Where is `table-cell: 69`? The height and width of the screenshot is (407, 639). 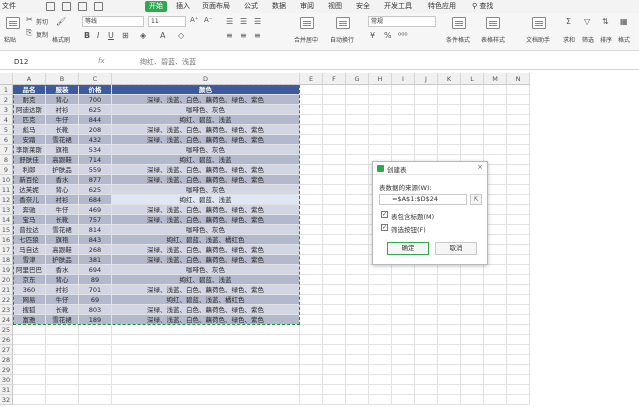
table-cell: 69 is located at coordinates (95, 300).